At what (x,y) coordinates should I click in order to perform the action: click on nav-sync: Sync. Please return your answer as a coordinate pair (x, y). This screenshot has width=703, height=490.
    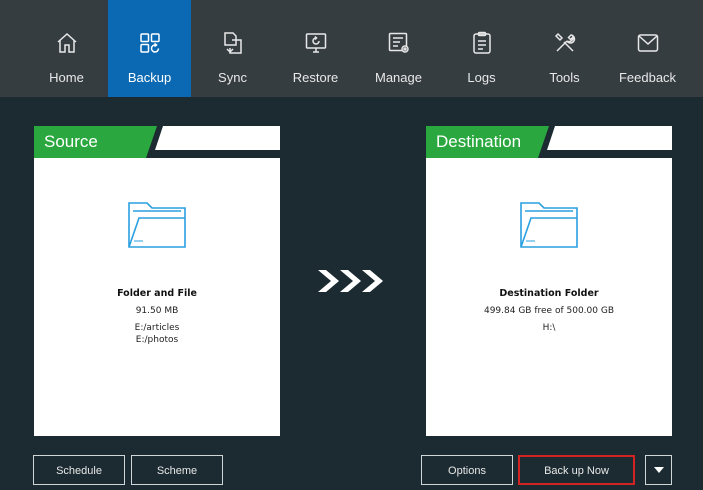
    Looking at the image, I should click on (232, 48).